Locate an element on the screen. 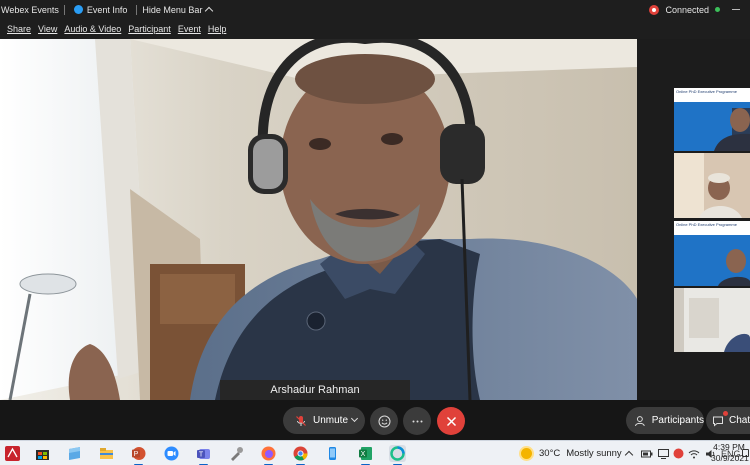  taskbar-acrobat-icon is located at coordinates (12, 453).